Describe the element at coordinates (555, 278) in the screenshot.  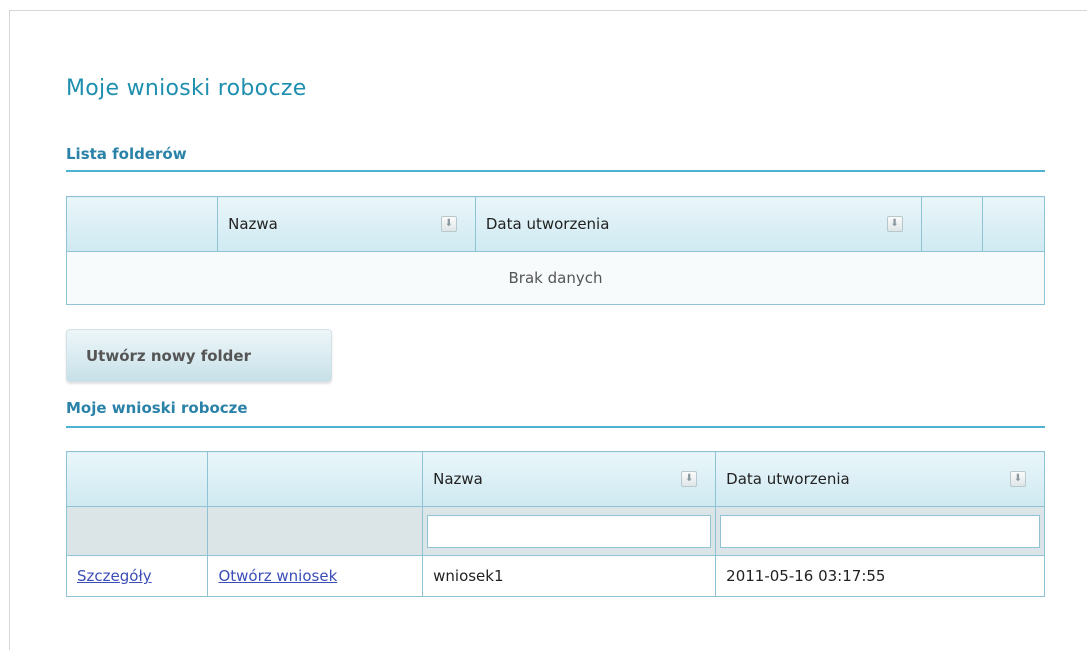
I see `folders-empty-message: Brak danych` at that location.